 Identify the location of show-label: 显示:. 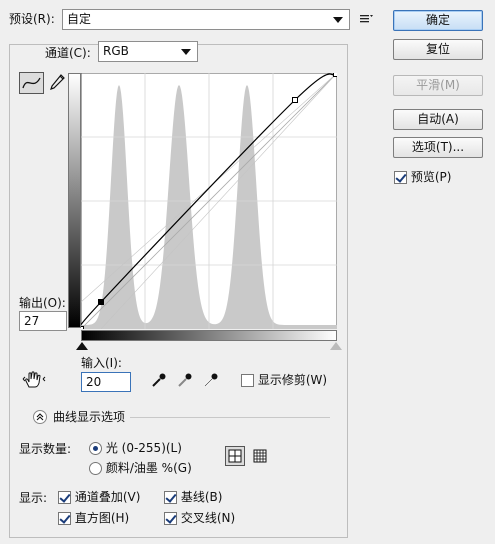
(33, 498).